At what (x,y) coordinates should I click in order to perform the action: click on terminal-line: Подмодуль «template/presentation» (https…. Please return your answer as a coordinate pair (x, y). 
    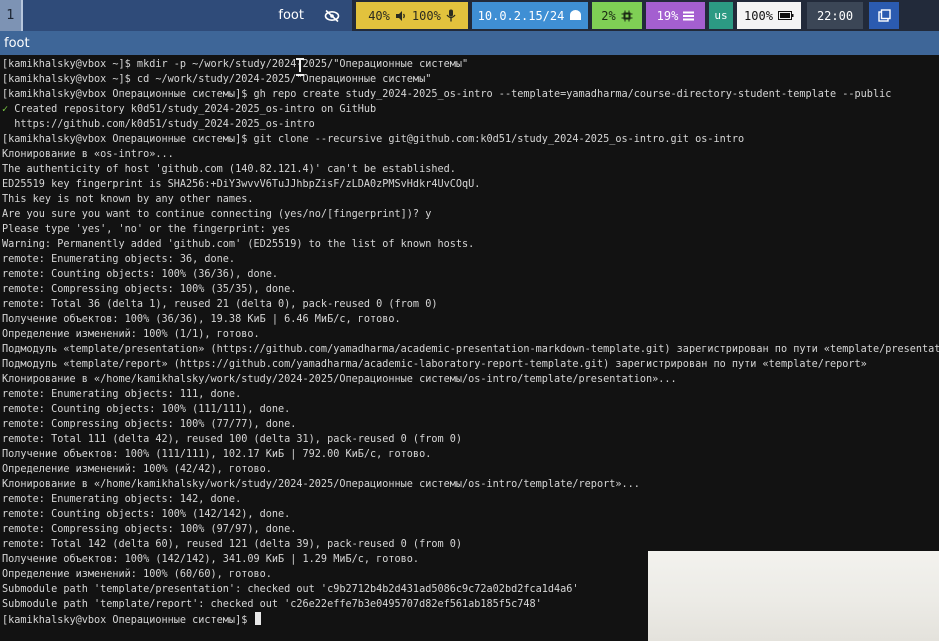
    Looking at the image, I should click on (470, 349).